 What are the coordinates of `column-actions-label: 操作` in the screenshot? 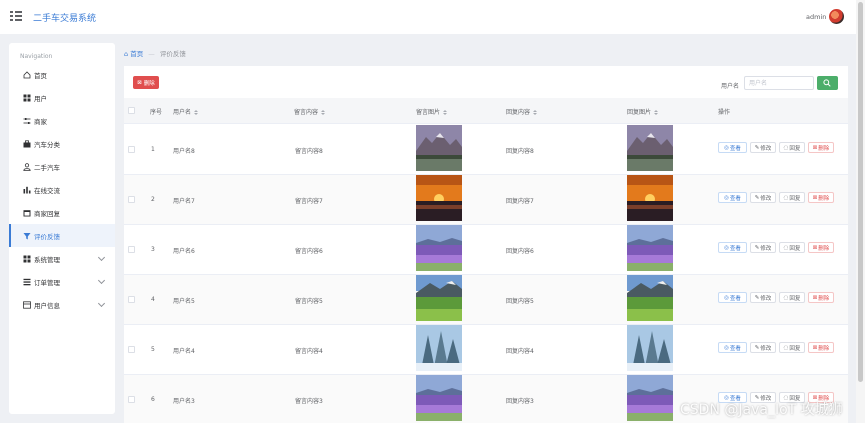 It's located at (724, 112).